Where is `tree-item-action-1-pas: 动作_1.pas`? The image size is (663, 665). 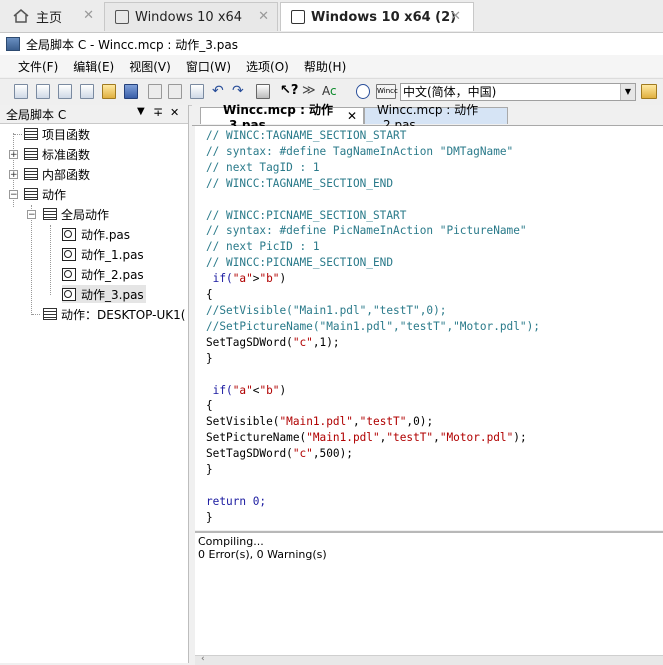
tree-item-action-1-pas: 动作_1.pas is located at coordinates (103, 254).